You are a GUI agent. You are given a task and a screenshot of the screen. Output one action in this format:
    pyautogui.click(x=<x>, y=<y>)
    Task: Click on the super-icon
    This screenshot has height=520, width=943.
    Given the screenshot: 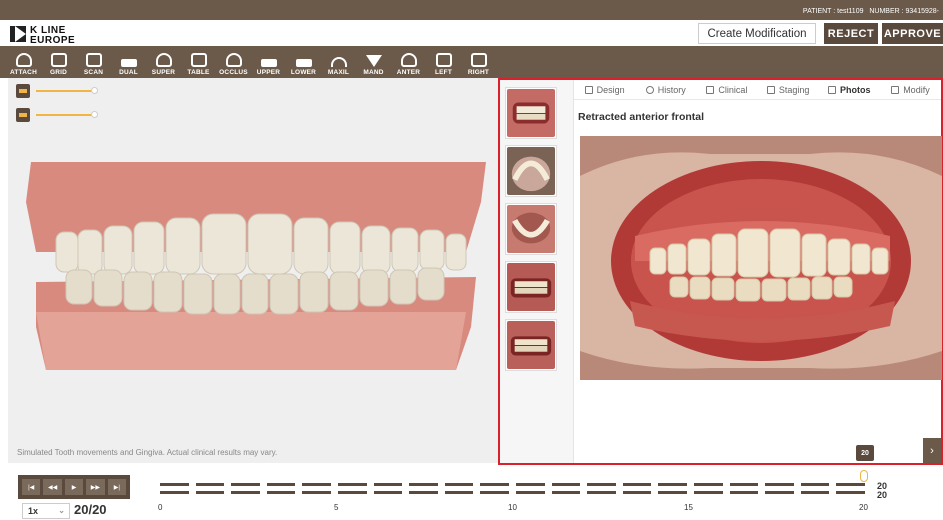 What is the action you would take?
    pyautogui.click(x=163, y=60)
    